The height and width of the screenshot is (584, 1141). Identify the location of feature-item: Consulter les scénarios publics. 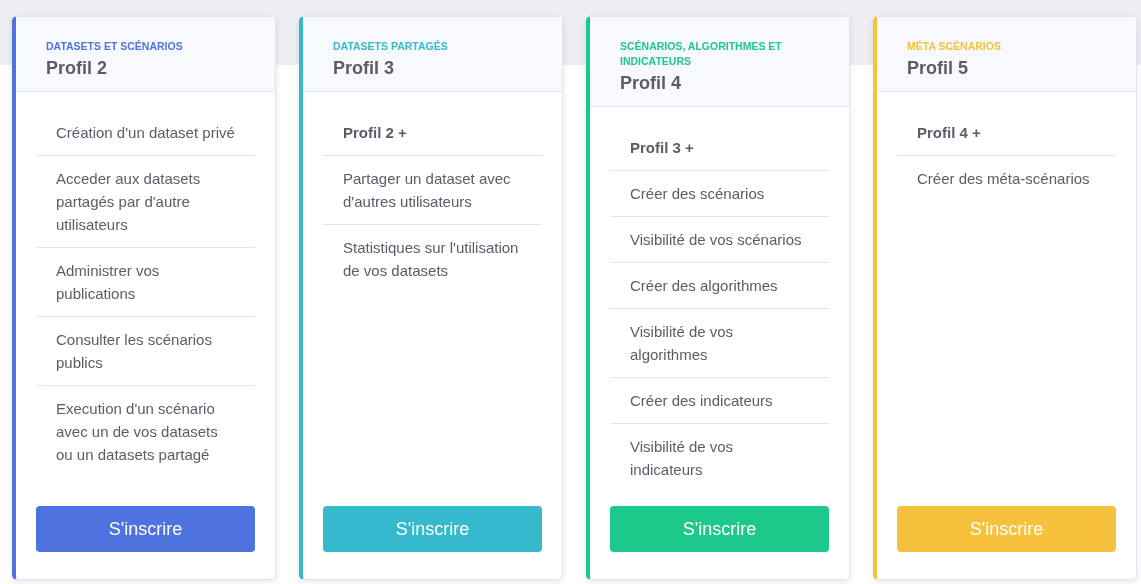
(145, 351).